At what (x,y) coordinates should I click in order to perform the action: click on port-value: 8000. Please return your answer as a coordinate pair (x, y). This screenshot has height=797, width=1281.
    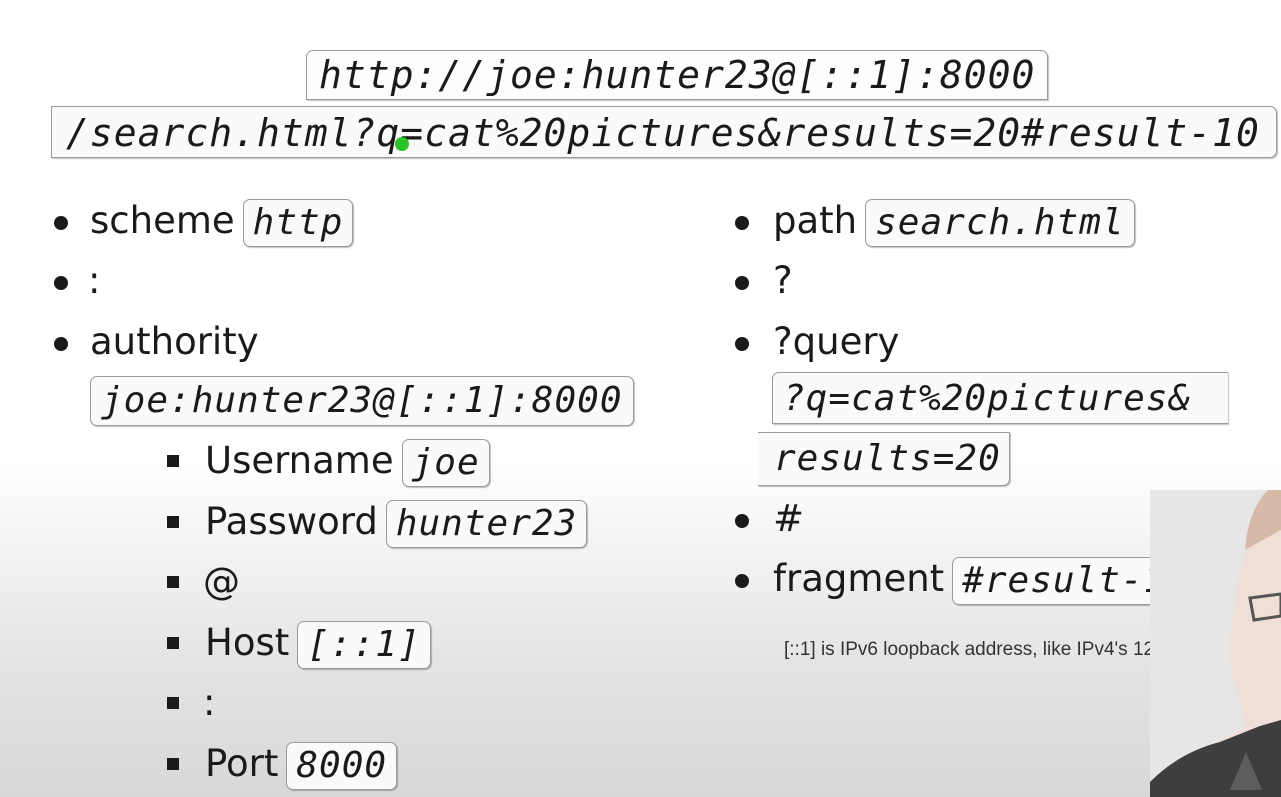
    Looking at the image, I should click on (342, 765).